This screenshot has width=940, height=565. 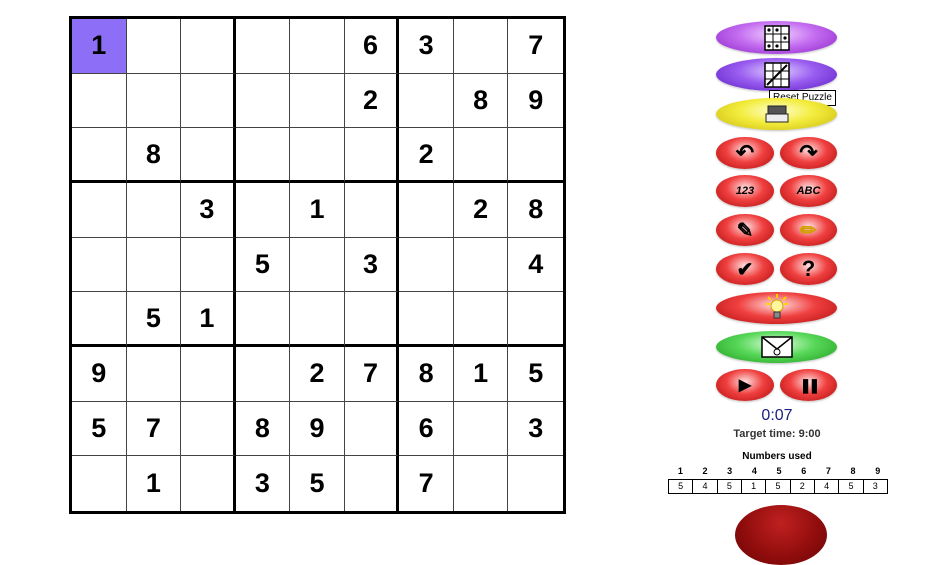 I want to click on grid-cell-r1-c5, so click(x=317, y=46).